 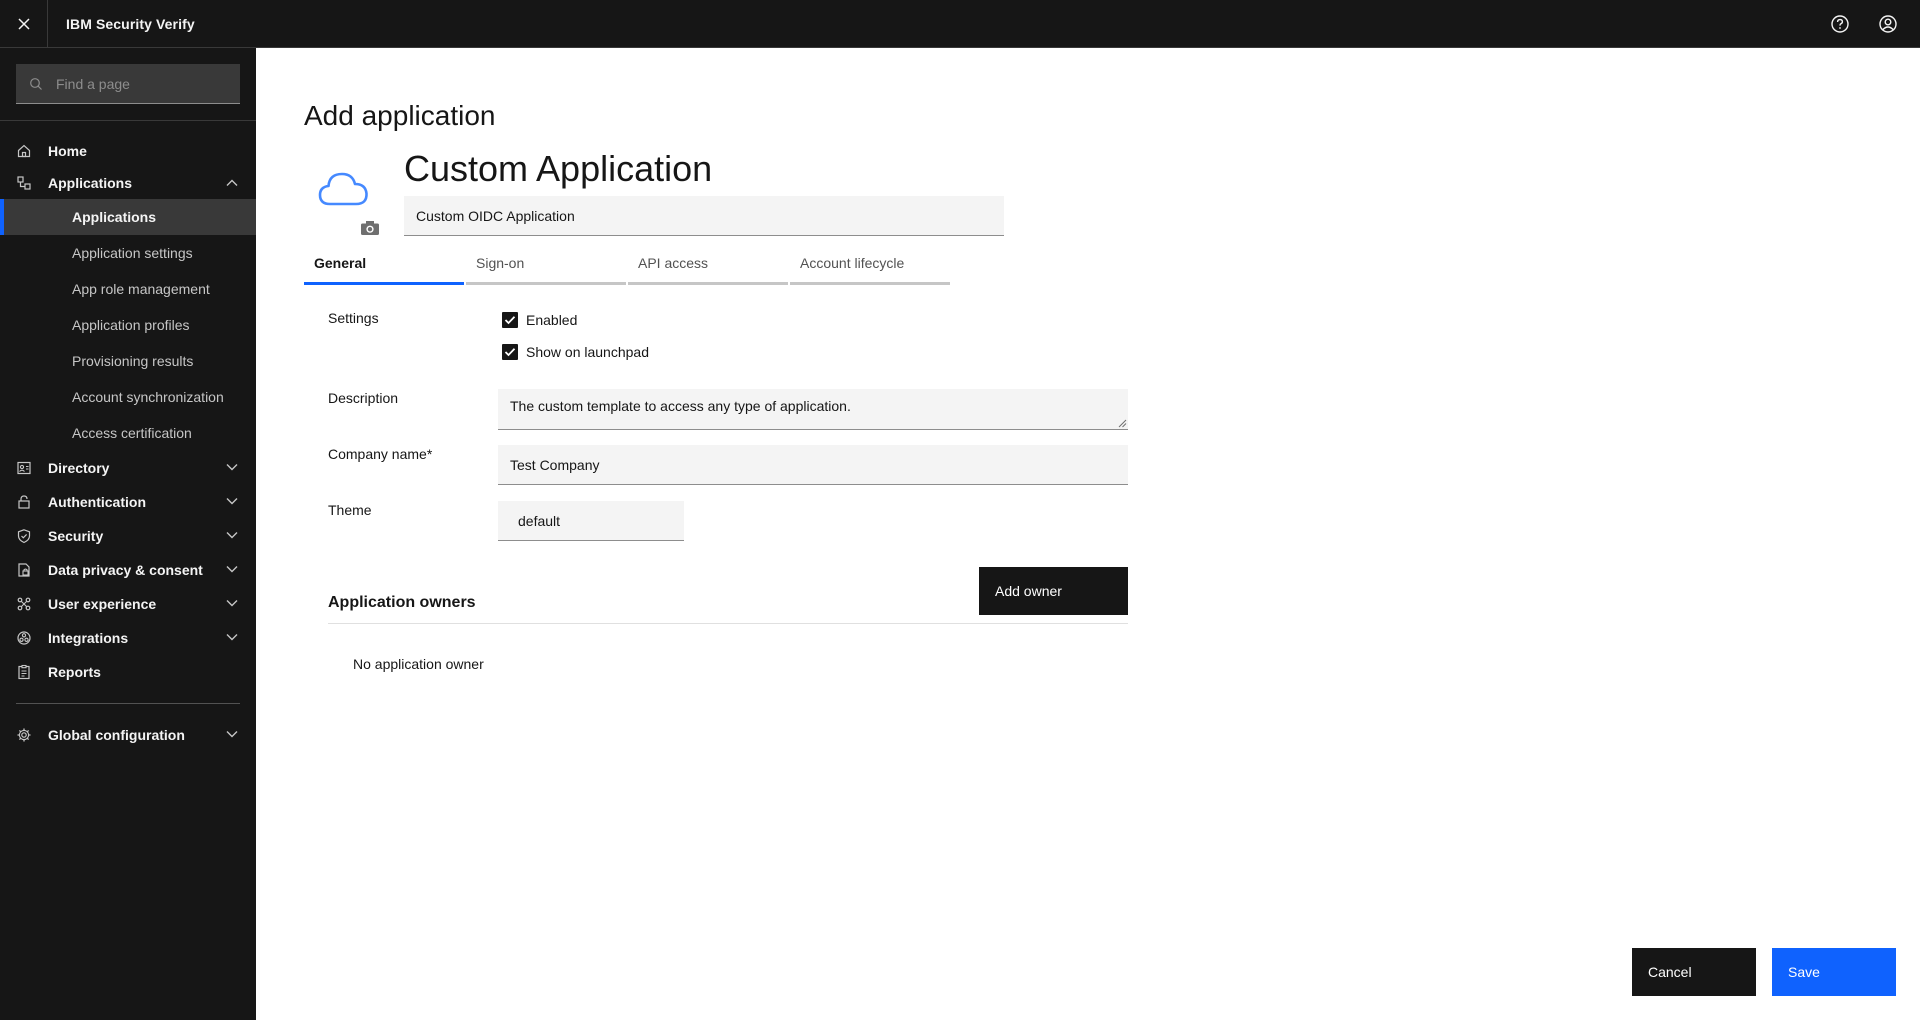 I want to click on search-icon, so click(x=36, y=84).